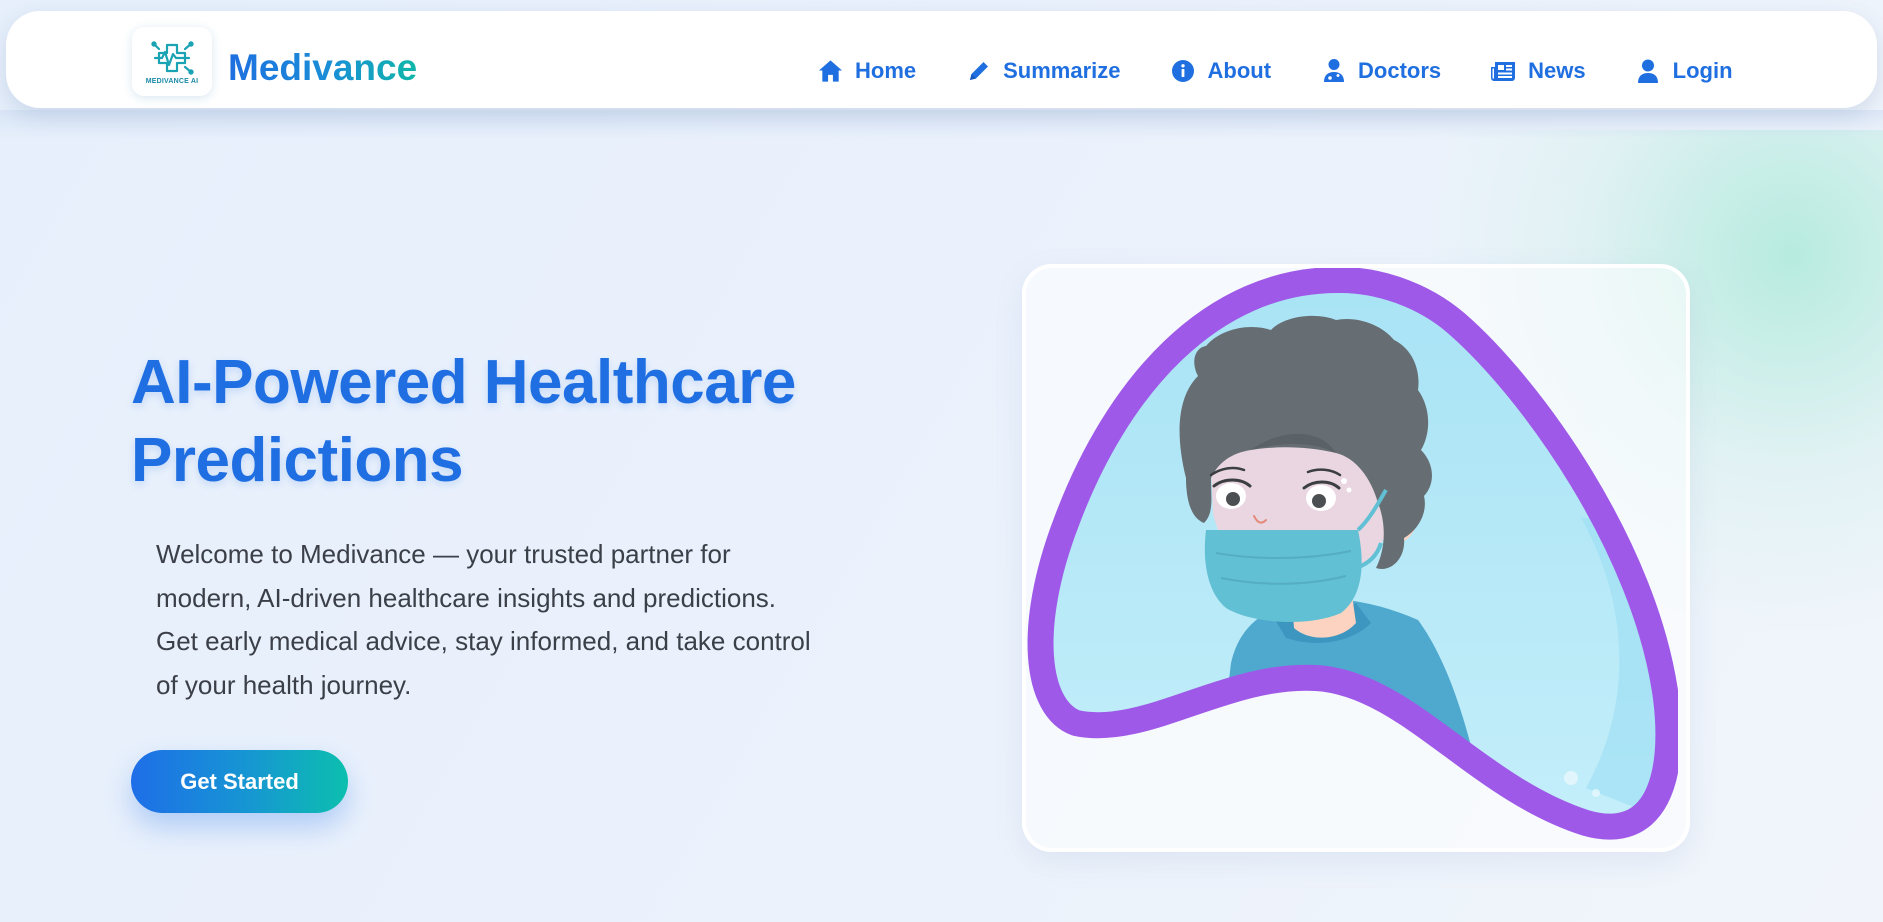  I want to click on nav-item-news: News, so click(1538, 70).